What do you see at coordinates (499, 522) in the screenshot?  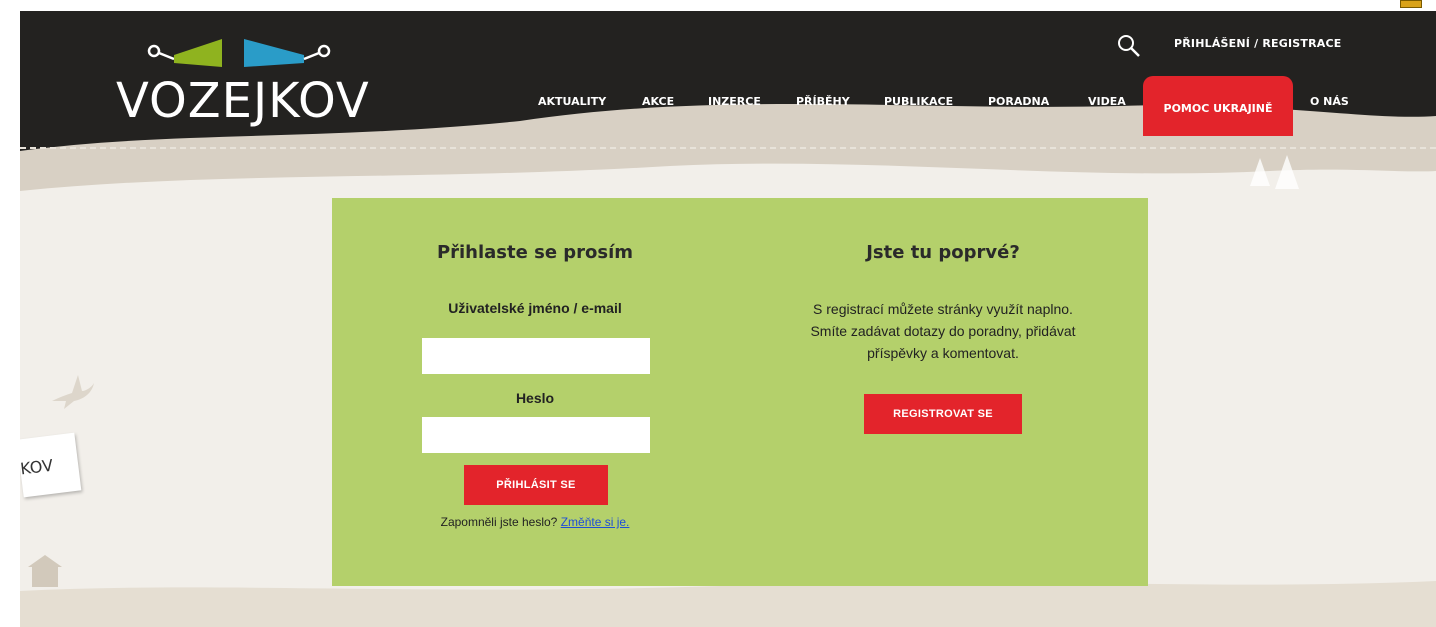 I see `forgot-password-question: Zapomněli jste heslo?` at bounding box center [499, 522].